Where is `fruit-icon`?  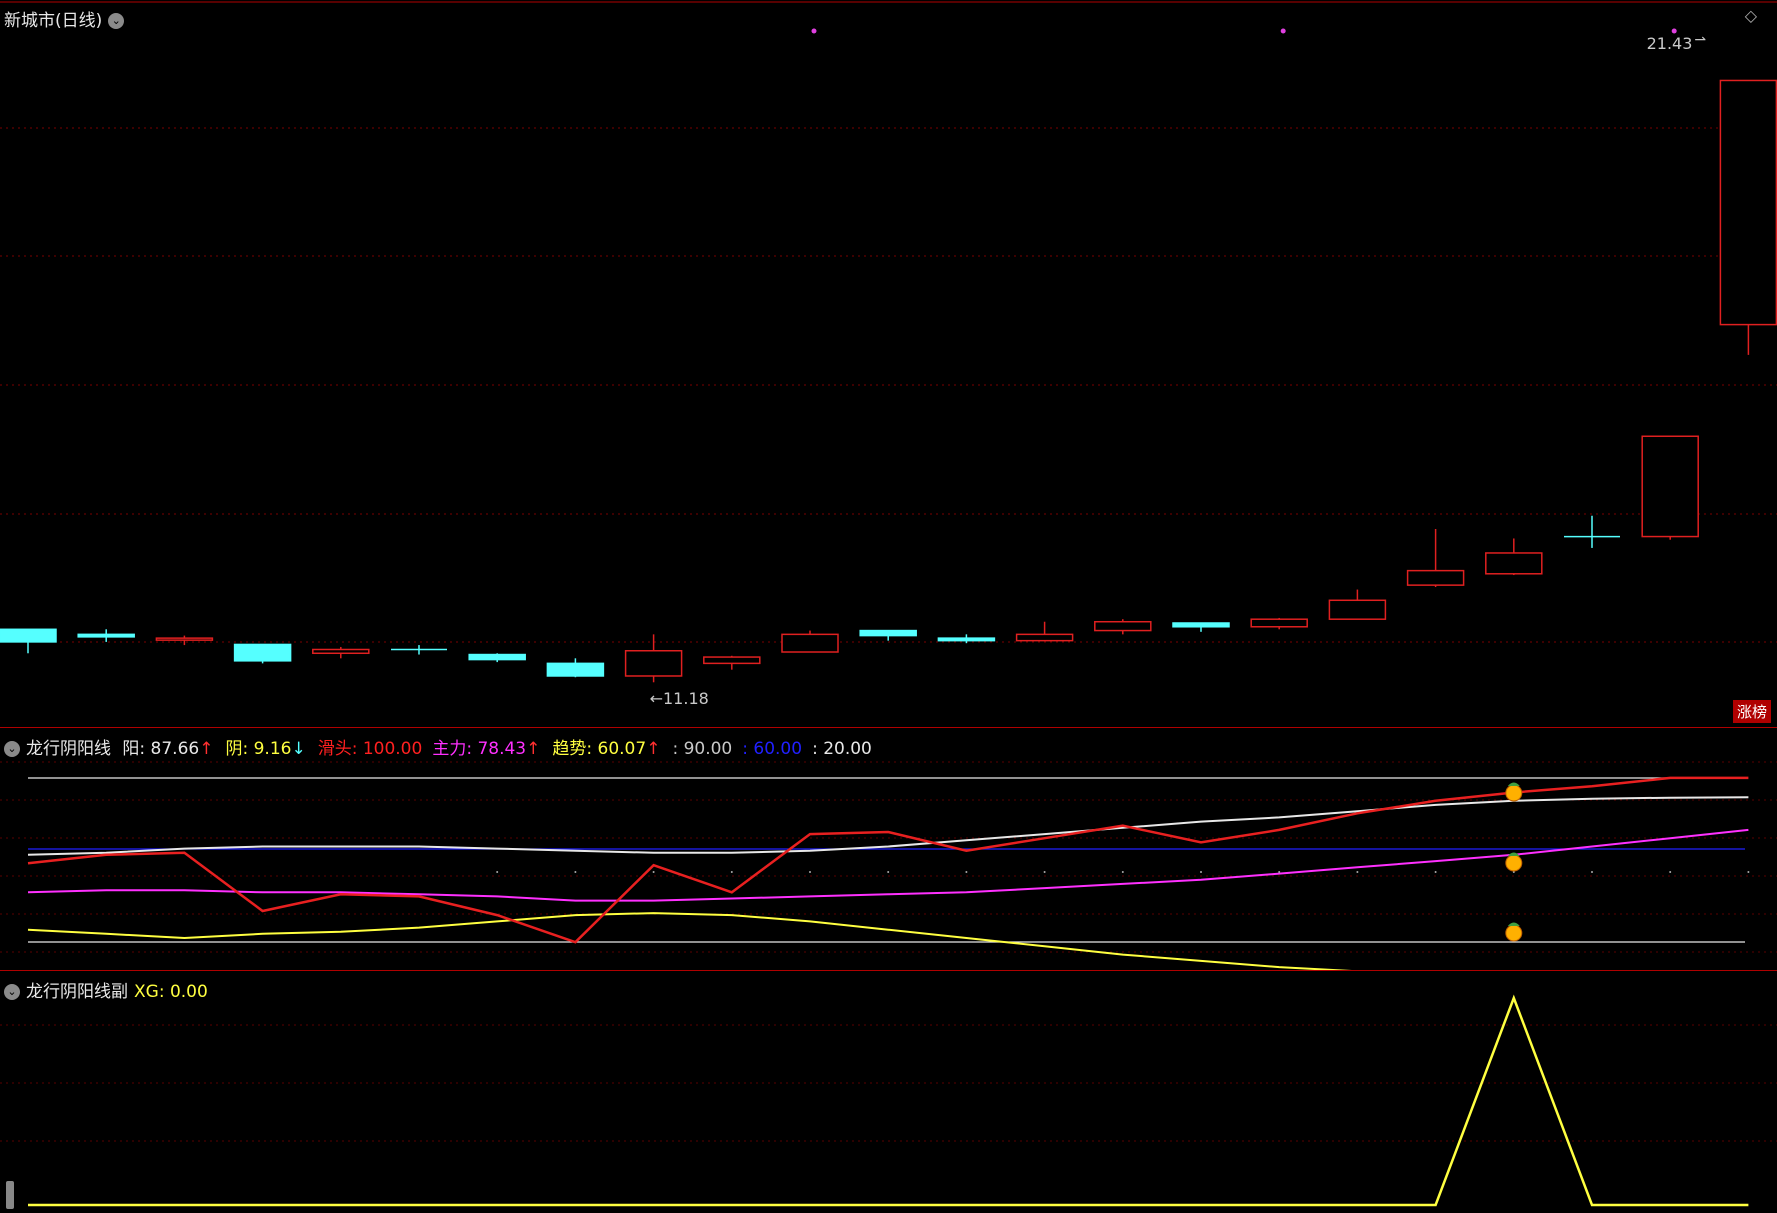
fruit-icon is located at coordinates (1514, 792).